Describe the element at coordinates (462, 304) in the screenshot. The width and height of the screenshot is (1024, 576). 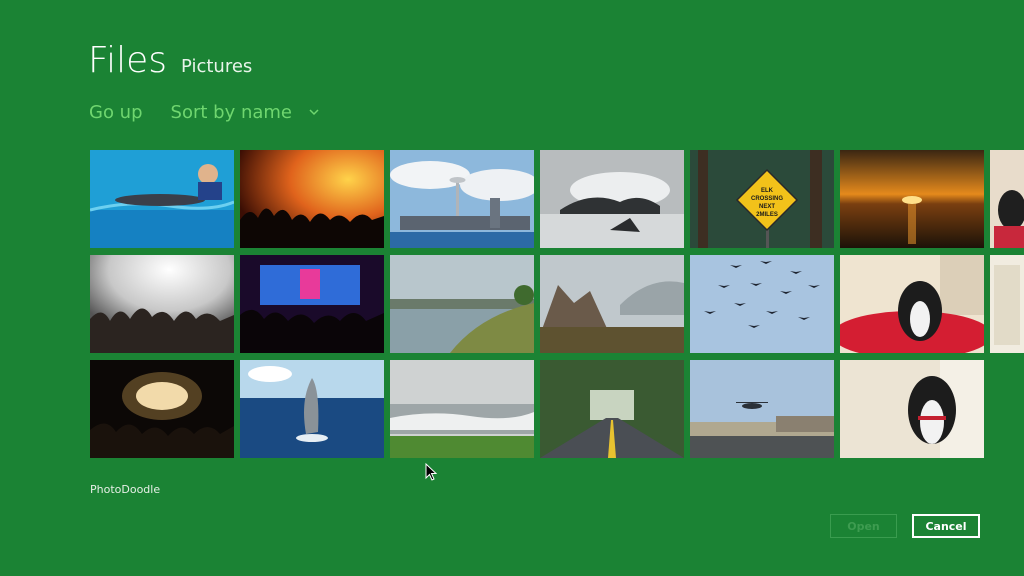
I see `thumbnail-coastal-bay` at that location.